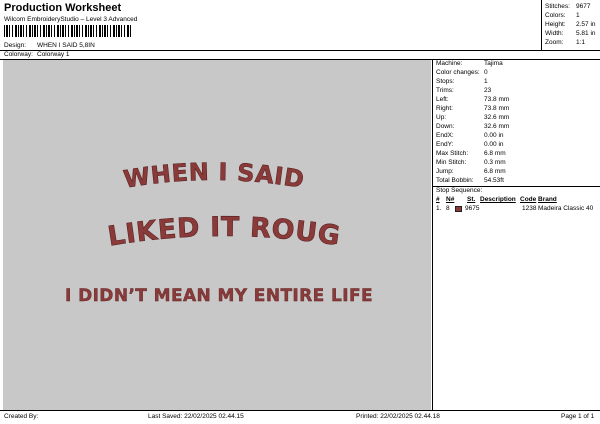 This screenshot has width=600, height=424. What do you see at coordinates (557, 6) in the screenshot?
I see `stitches-label: Stitches:` at bounding box center [557, 6].